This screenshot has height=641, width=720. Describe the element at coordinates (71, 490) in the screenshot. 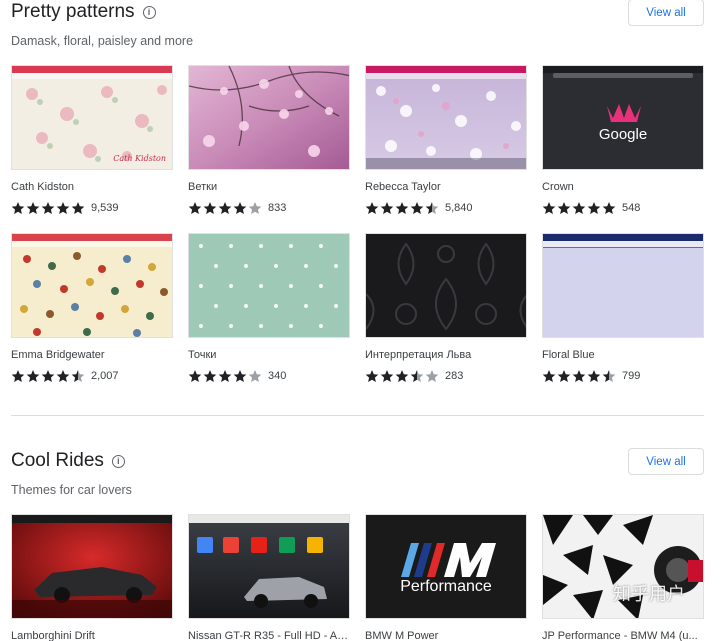

I see `section-subtitle: Themes for car lovers` at that location.